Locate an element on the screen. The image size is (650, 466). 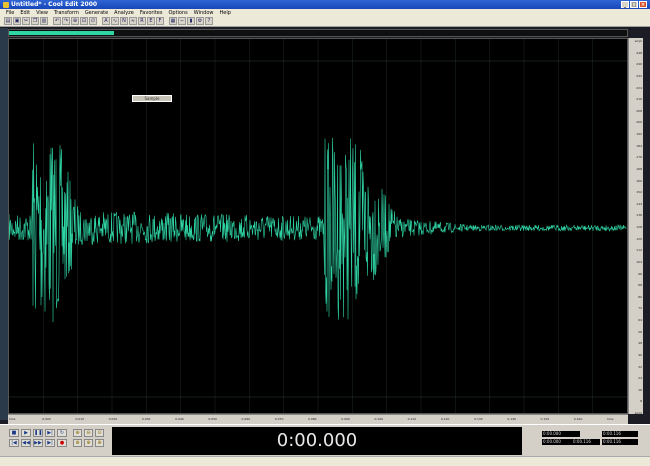
zoom-in-right-icon: ⊕ is located at coordinates (88, 443).